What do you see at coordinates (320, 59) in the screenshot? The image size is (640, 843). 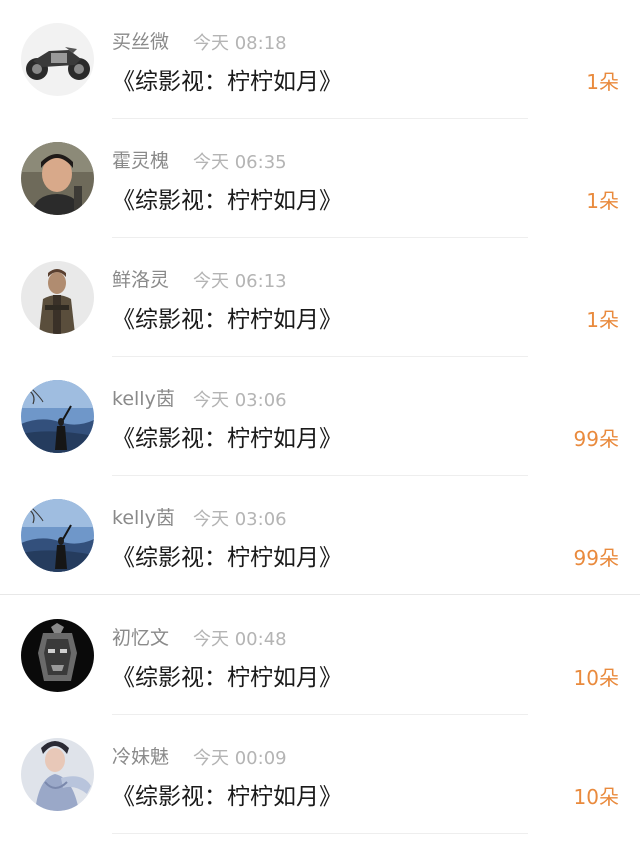 I see `list-item: 买丝微 今天 08:18 《综影视：柠柠如月》 1朵` at bounding box center [320, 59].